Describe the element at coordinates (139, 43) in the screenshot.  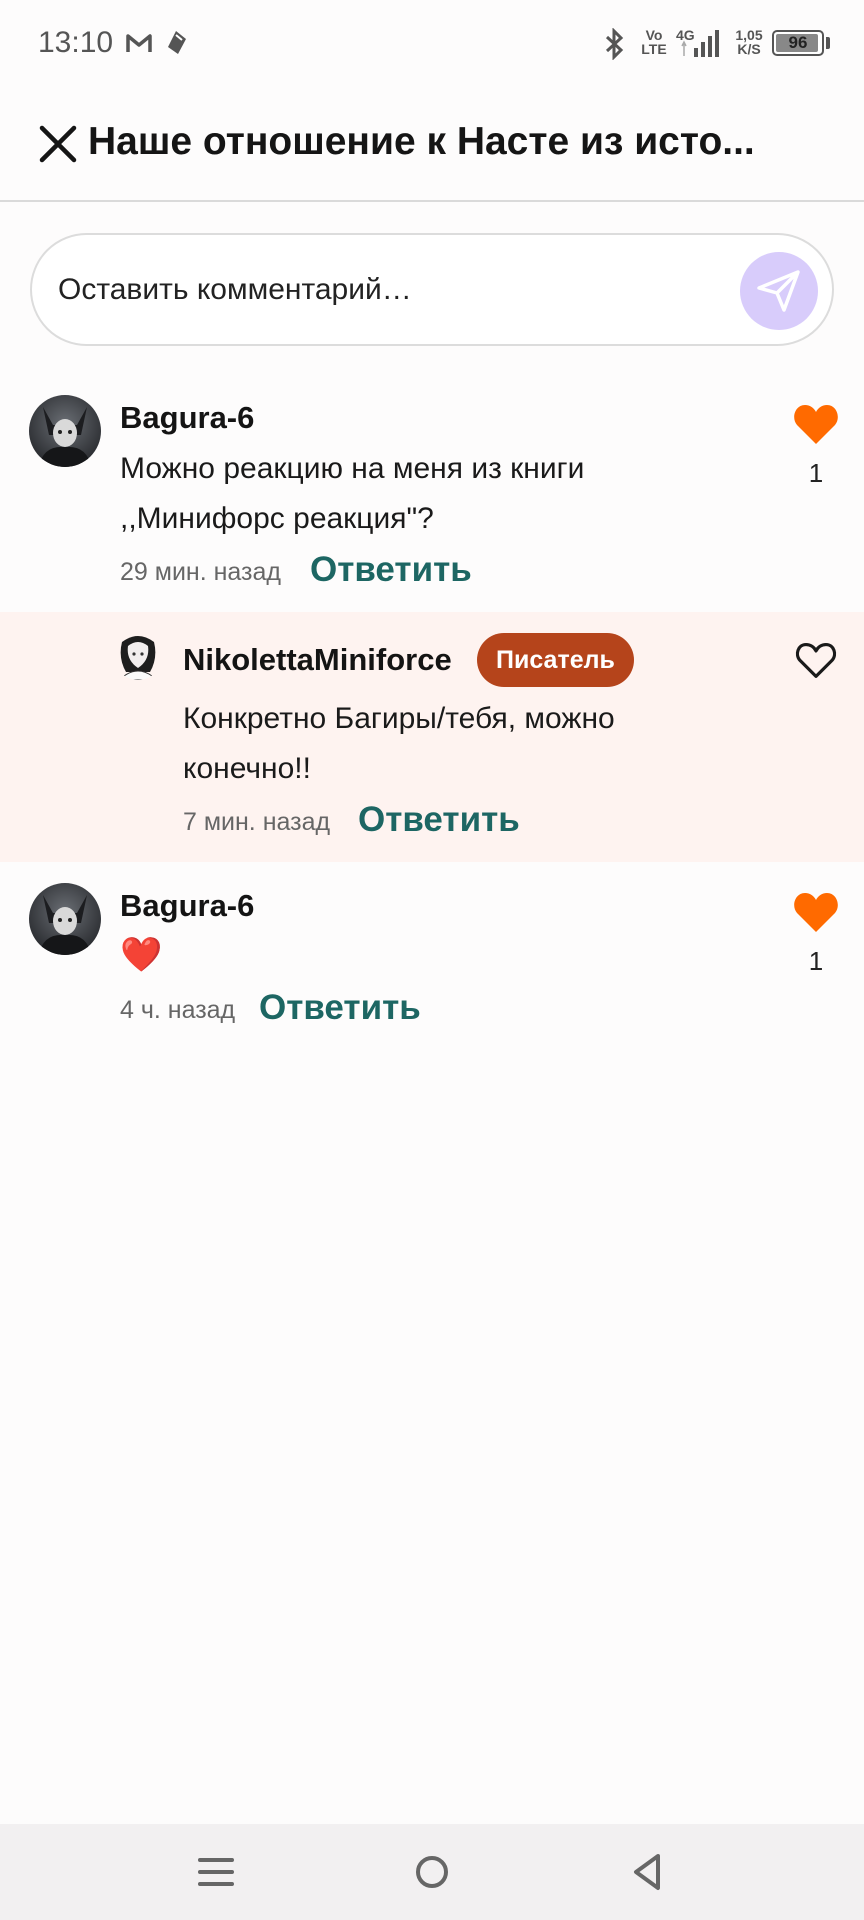
I see `gmail-icon` at that location.